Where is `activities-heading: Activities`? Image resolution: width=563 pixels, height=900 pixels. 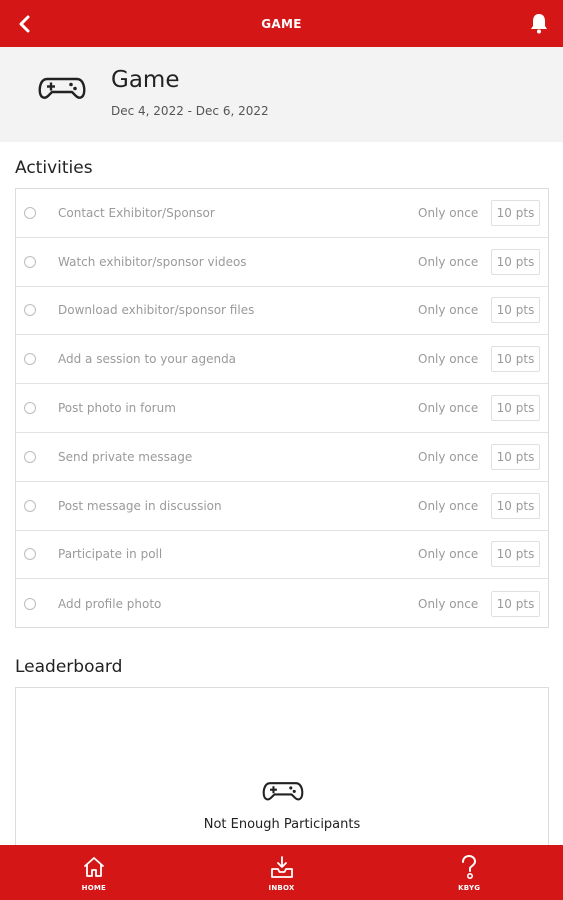 activities-heading: Activities is located at coordinates (54, 168).